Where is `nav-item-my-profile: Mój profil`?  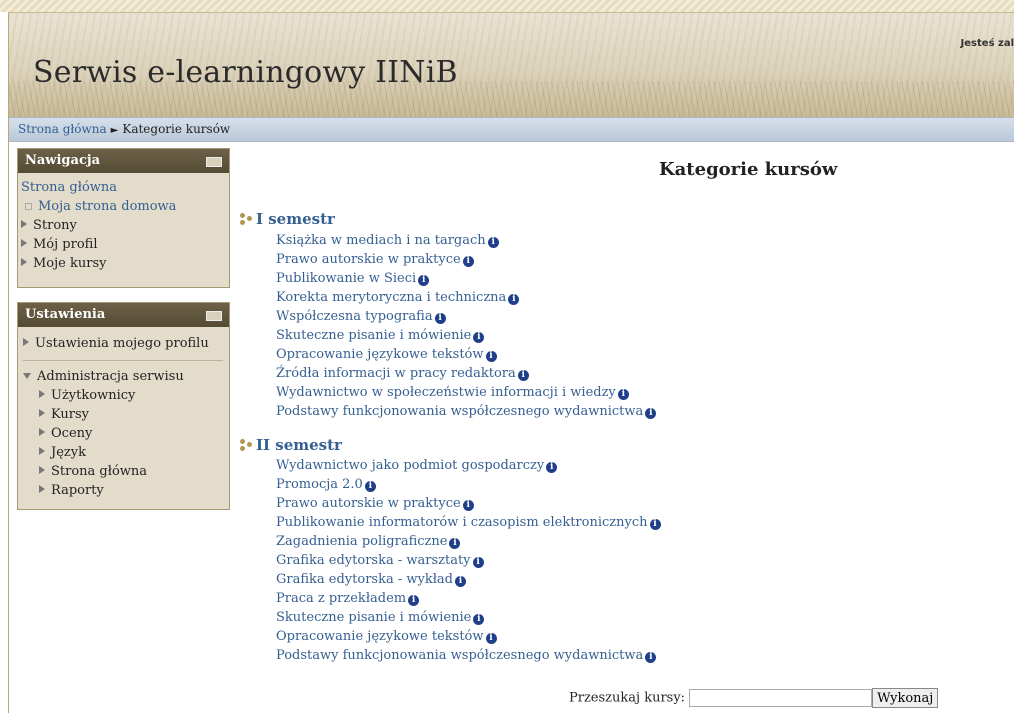 nav-item-my-profile: Mój profil is located at coordinates (125, 244).